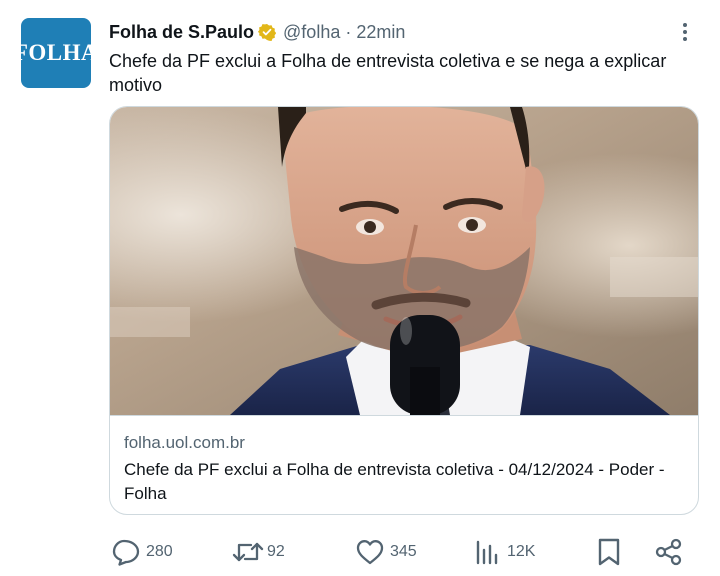  I want to click on card-domain: folha.uol.com.br, so click(184, 442).